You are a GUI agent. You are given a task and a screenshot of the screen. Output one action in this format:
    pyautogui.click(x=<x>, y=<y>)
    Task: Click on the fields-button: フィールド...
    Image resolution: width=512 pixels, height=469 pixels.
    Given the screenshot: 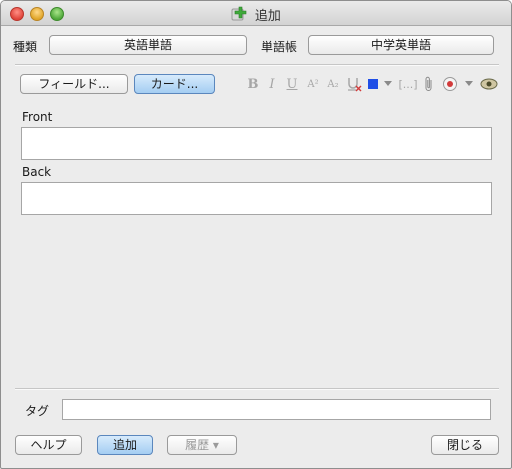 What is the action you would take?
    pyautogui.click(x=74, y=84)
    